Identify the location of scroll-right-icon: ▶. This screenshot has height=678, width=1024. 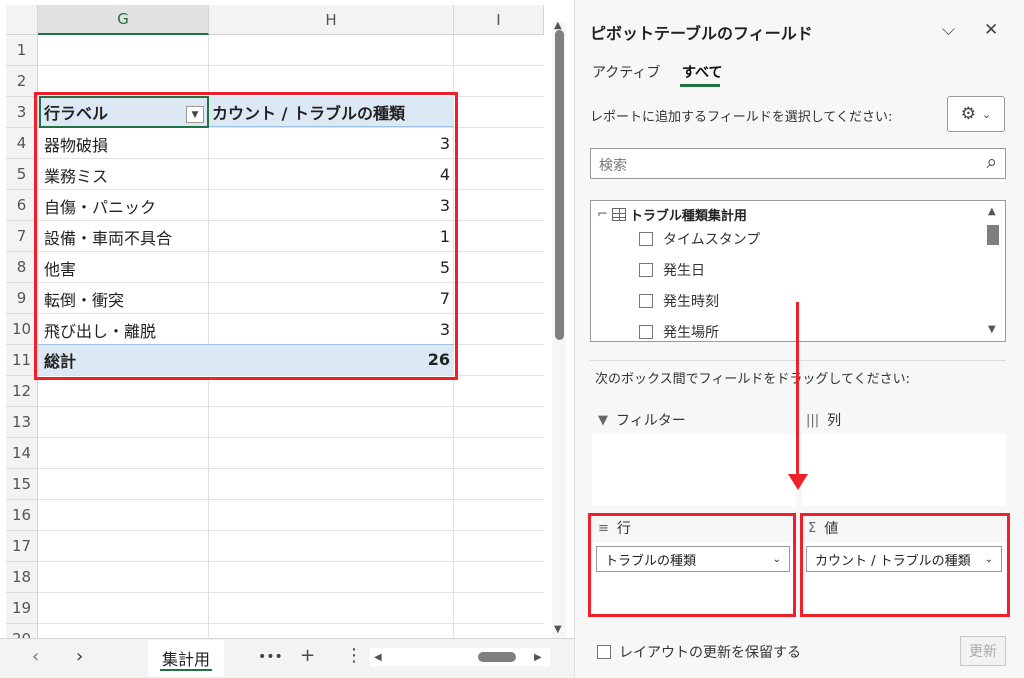
(538, 657).